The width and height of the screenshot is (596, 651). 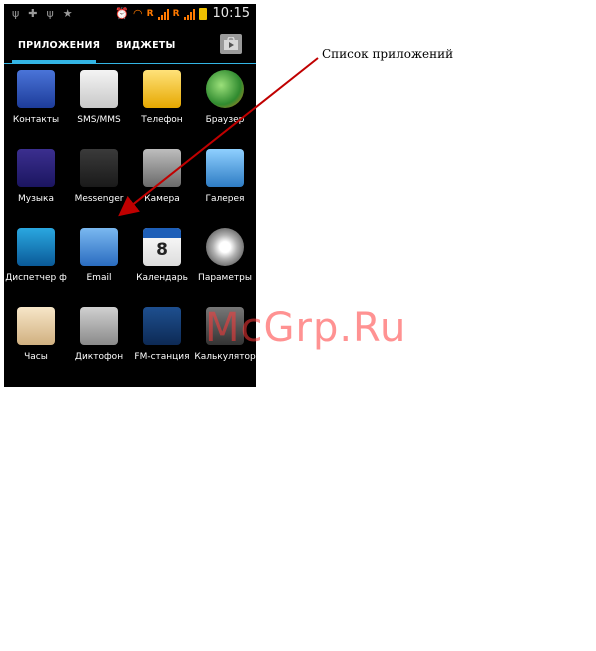 I want to click on watermark: McGrp.Ru, so click(x=306, y=328).